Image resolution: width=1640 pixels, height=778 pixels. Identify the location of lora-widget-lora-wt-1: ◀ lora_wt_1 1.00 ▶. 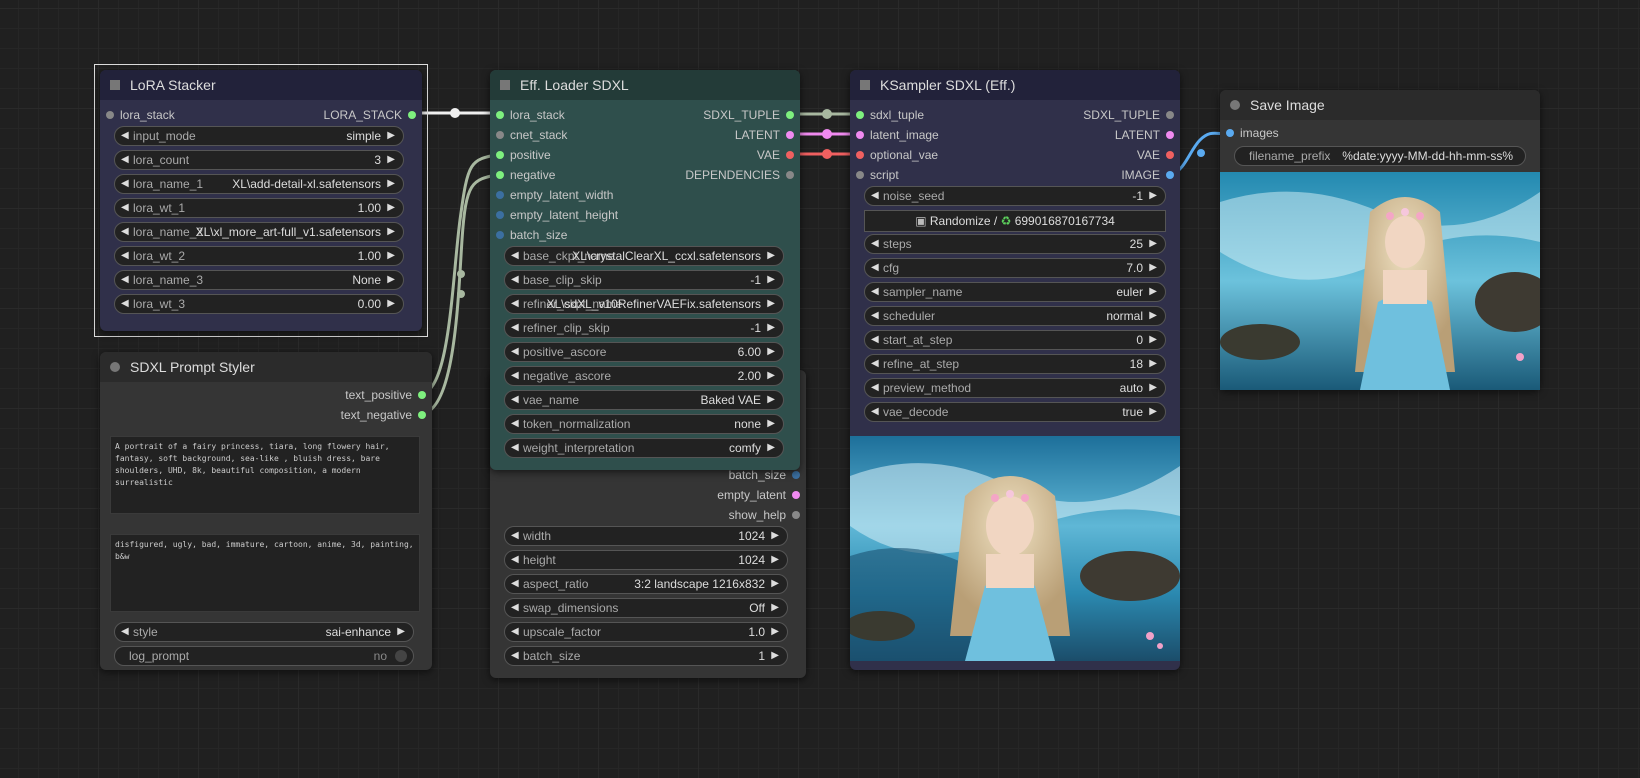
(259, 208).